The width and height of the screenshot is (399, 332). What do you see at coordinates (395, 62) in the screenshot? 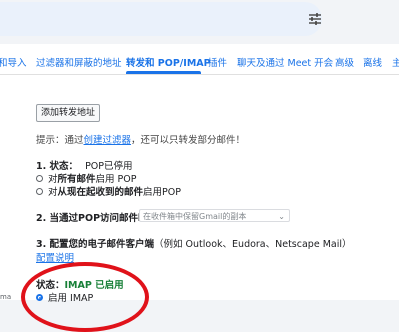
I see `tab-themes: 主` at bounding box center [395, 62].